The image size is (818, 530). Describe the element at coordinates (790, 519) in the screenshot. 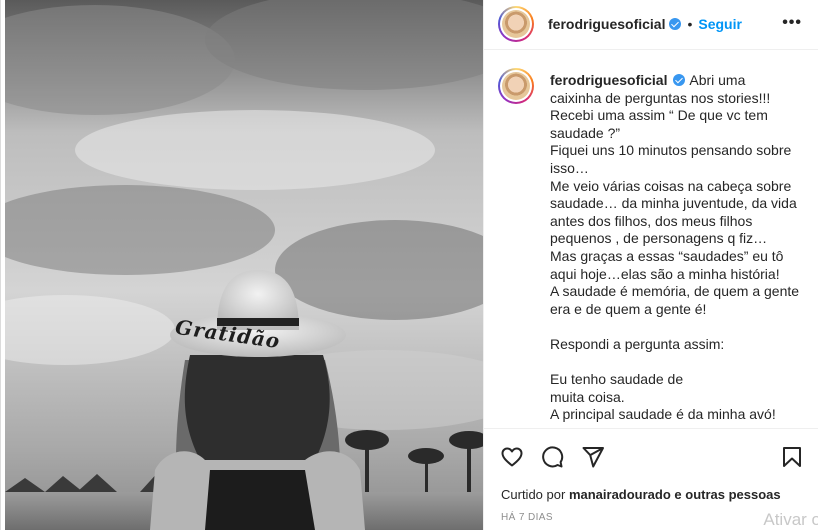

I see `windows-activation-watermark: Ativar o` at that location.